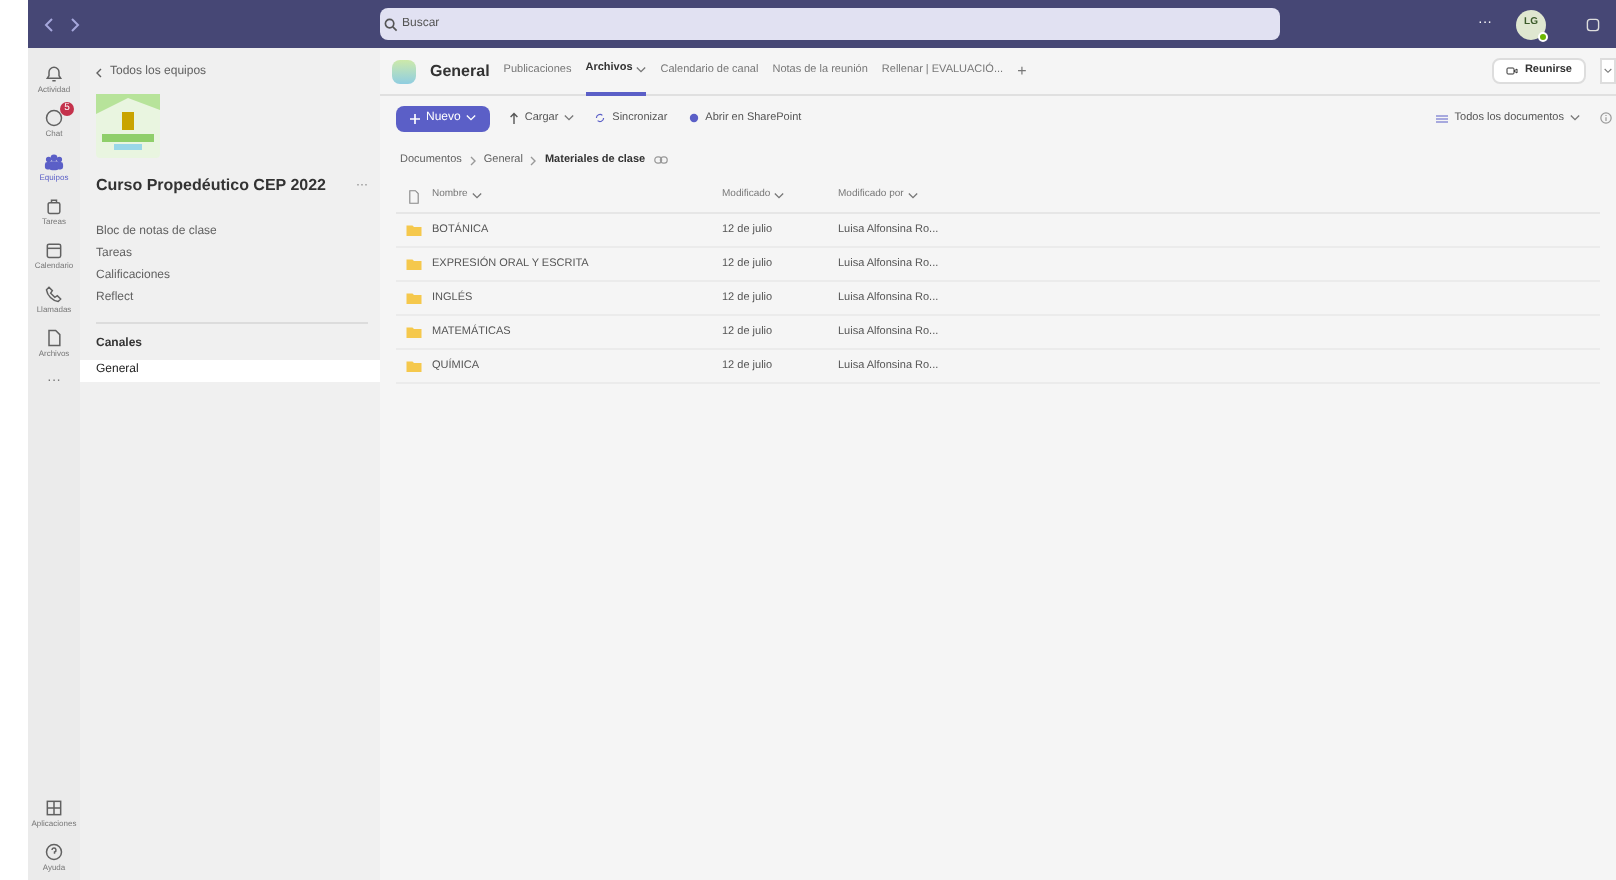 The image size is (1616, 880). I want to click on team-name: Curso Propedéutico CEP 2022, so click(211, 186).